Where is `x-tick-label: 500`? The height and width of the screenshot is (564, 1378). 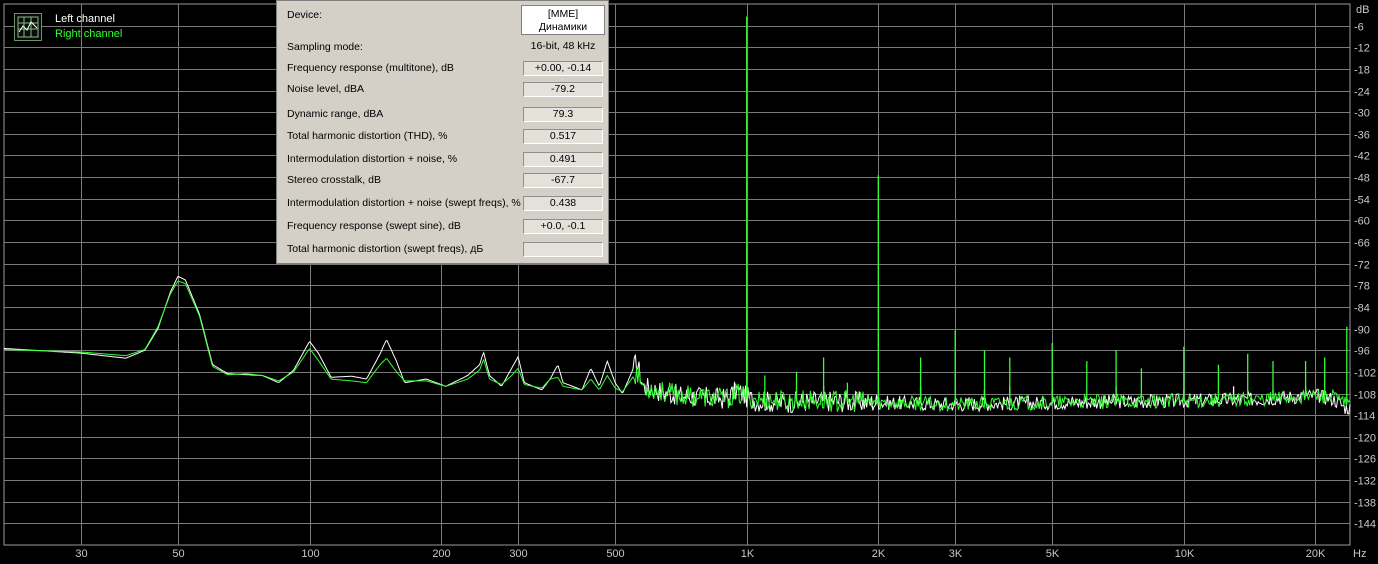
x-tick-label: 500 is located at coordinates (615, 554).